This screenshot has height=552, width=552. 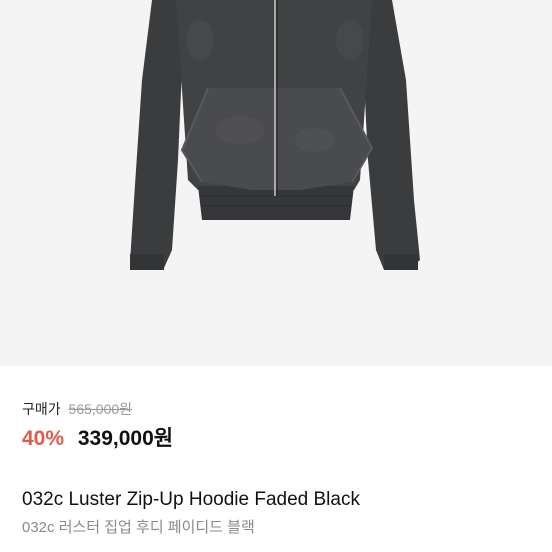 What do you see at coordinates (191, 500) in the screenshot?
I see `product-title-en: 032c Luster Zip-Up Hoodie Faded Black` at bounding box center [191, 500].